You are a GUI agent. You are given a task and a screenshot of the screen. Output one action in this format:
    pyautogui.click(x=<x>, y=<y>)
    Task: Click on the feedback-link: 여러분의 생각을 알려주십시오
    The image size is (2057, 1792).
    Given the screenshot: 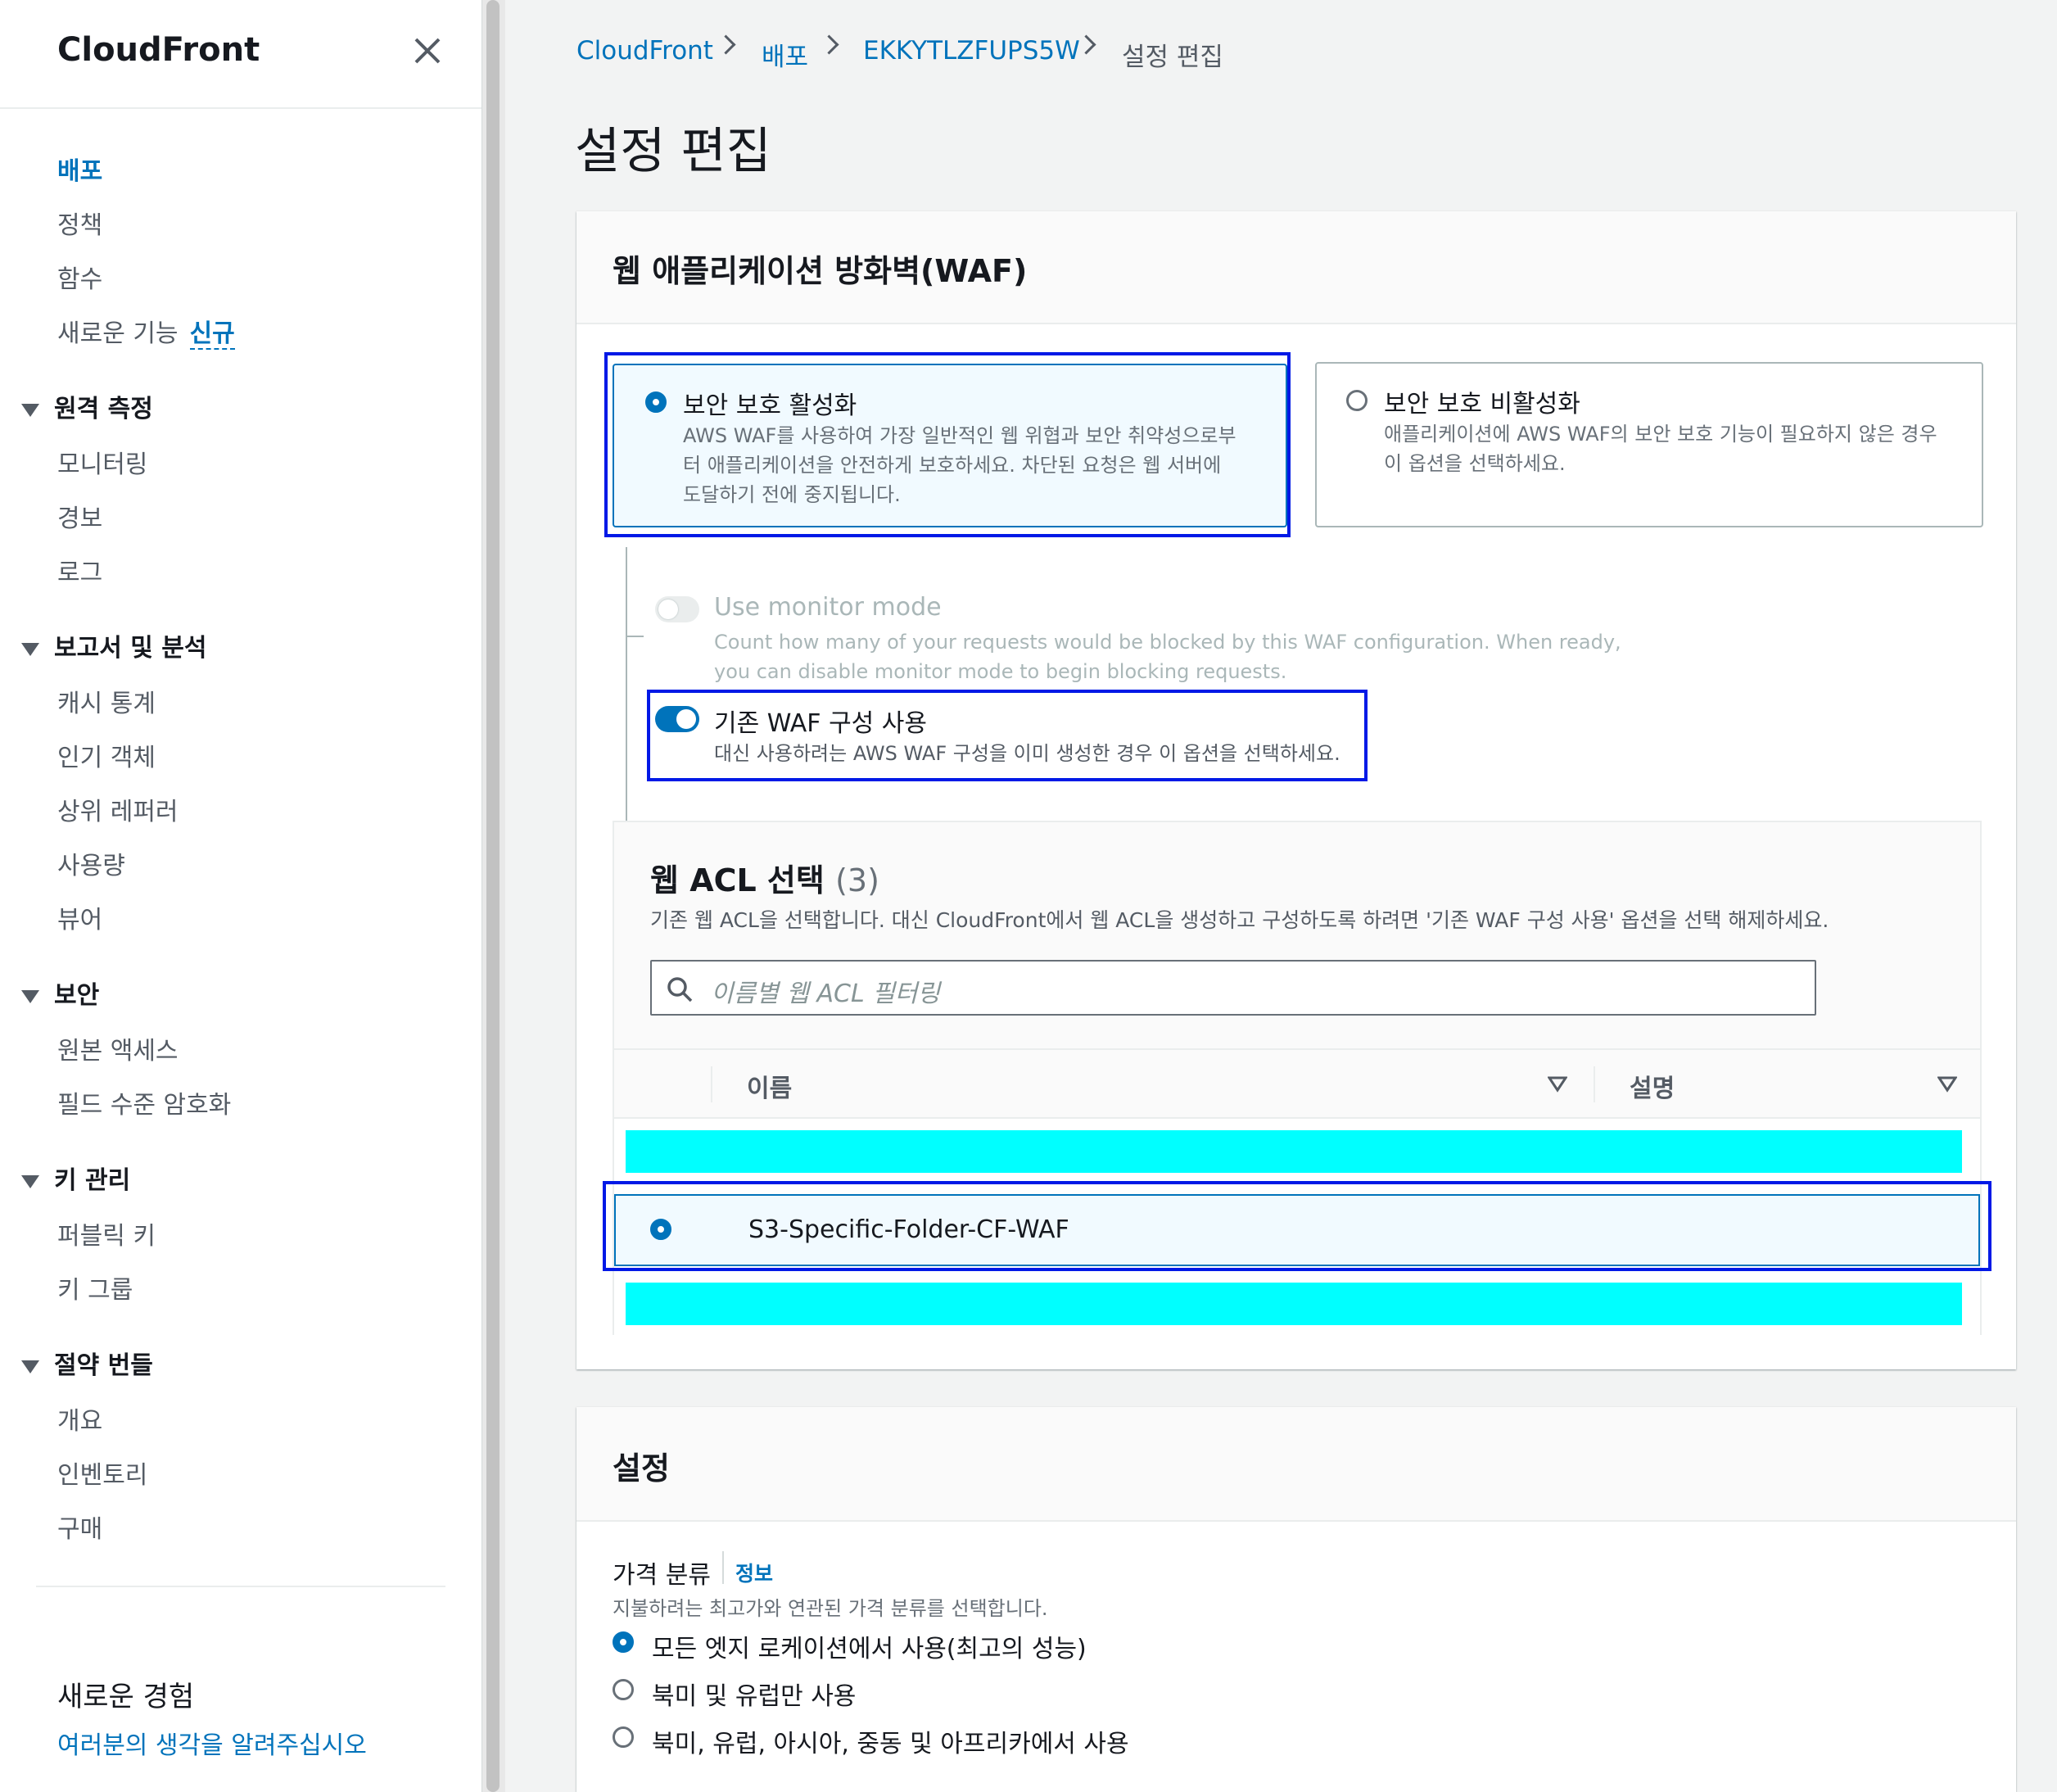 What is the action you would take?
    pyautogui.click(x=212, y=1743)
    